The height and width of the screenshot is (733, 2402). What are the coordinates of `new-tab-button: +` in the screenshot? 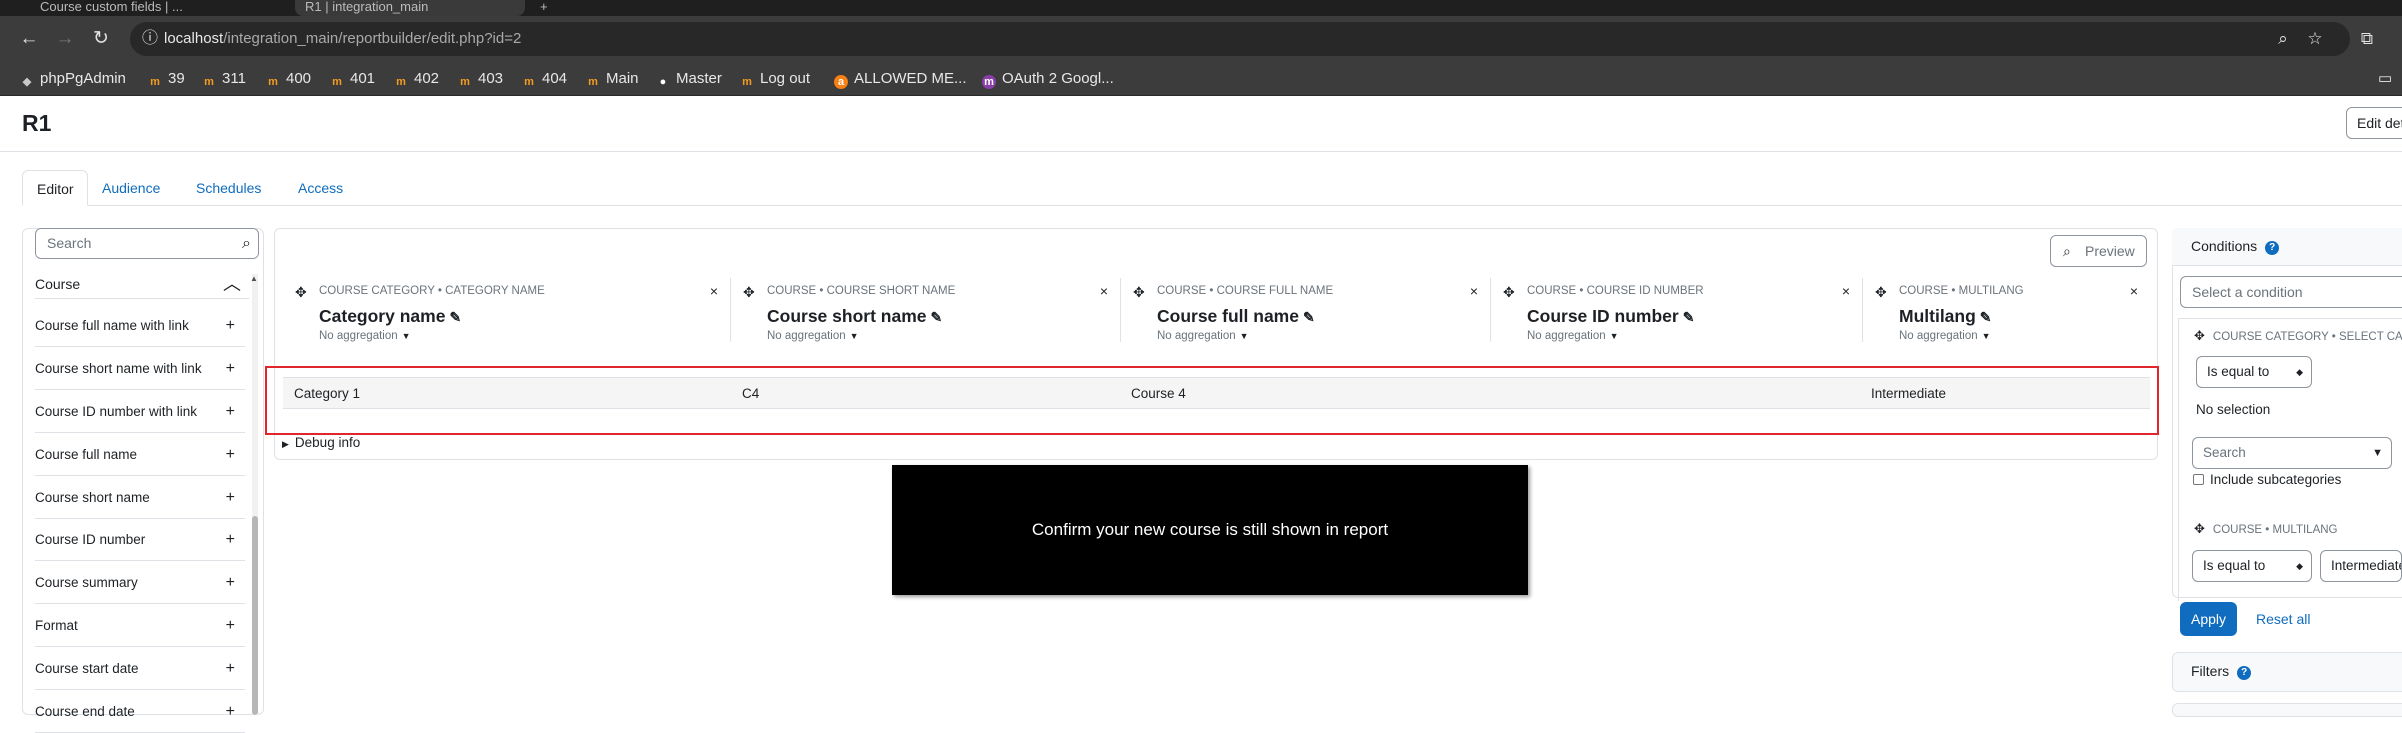 It's located at (545, 8).